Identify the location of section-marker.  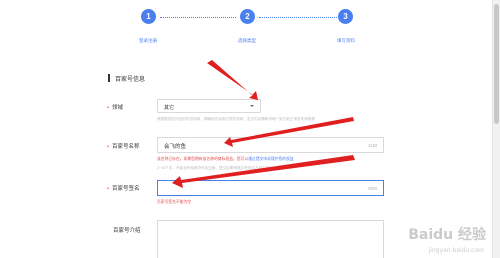
(109, 78).